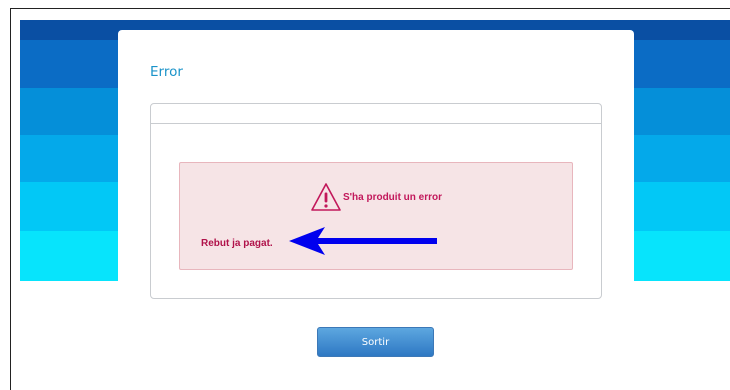  Describe the element at coordinates (166, 72) in the screenshot. I see `dialog-title: Error` at that location.